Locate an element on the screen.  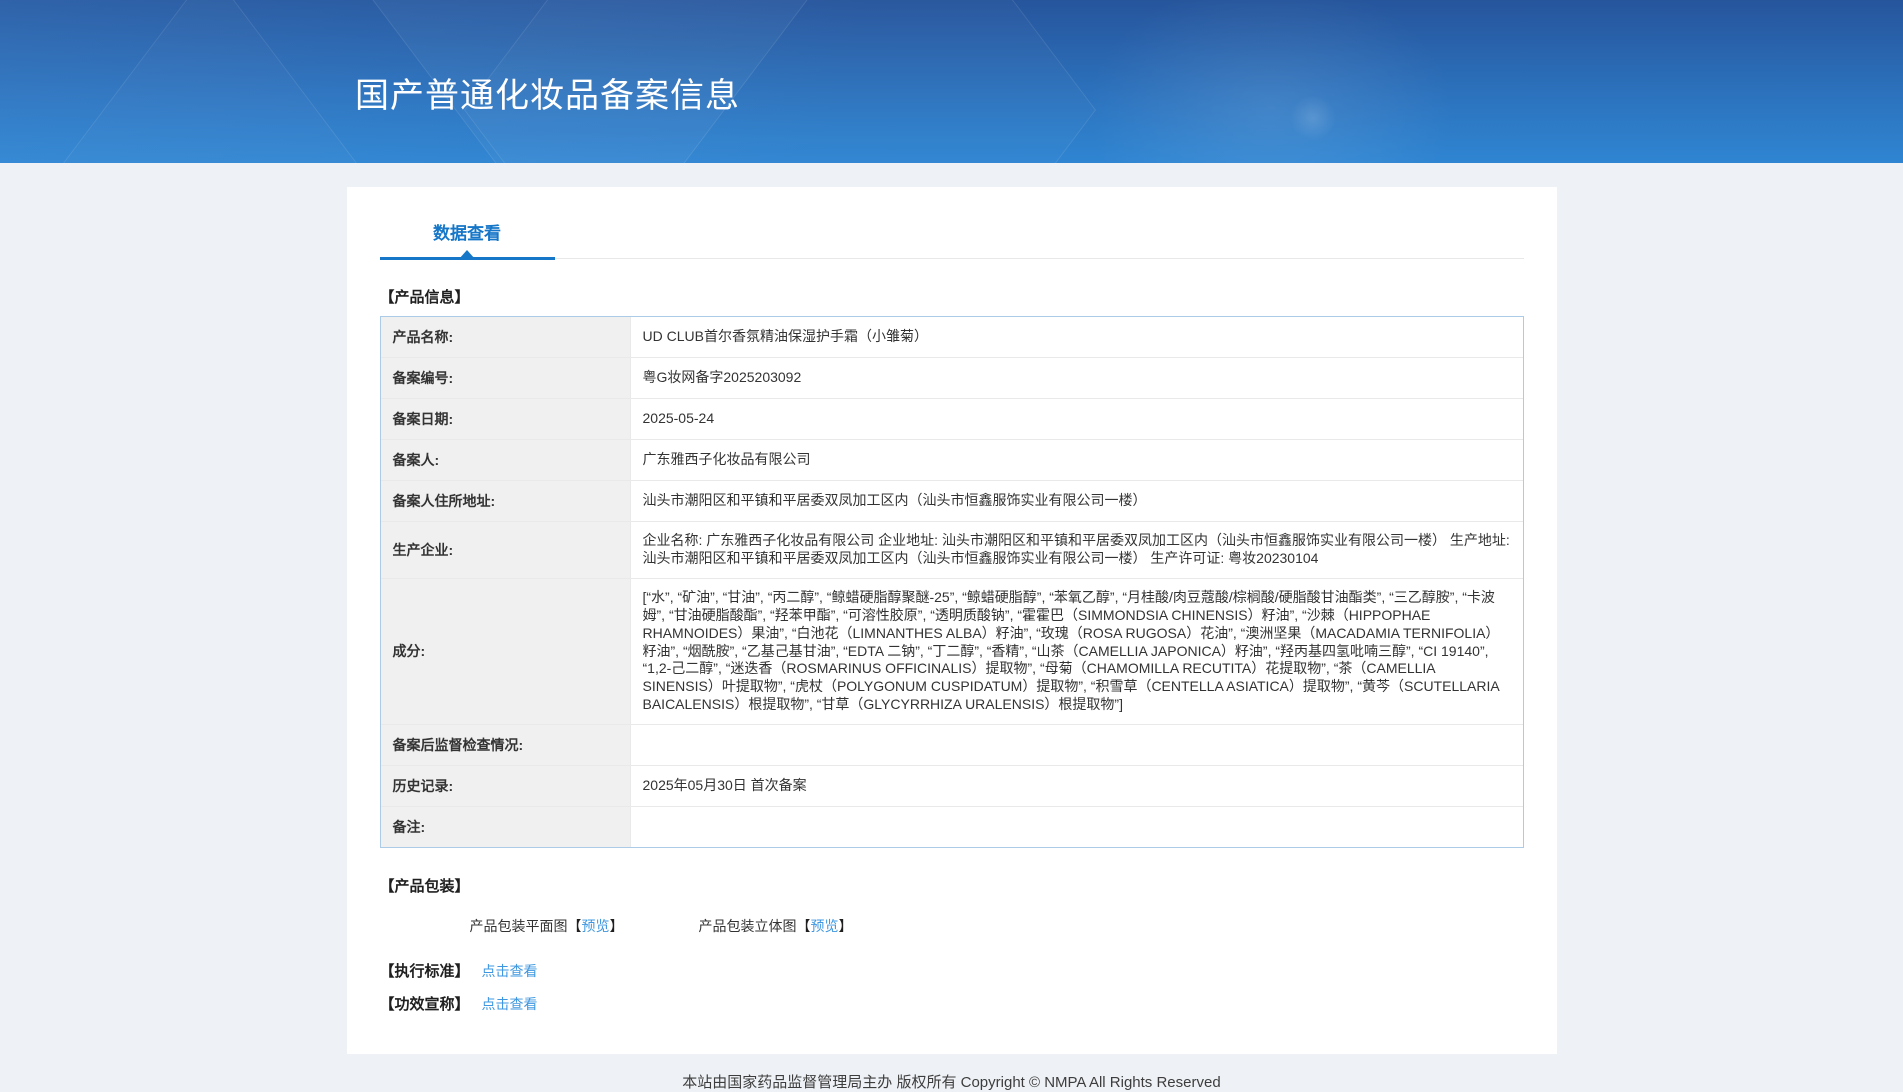
row-label: 备案编号: is located at coordinates (505, 378).